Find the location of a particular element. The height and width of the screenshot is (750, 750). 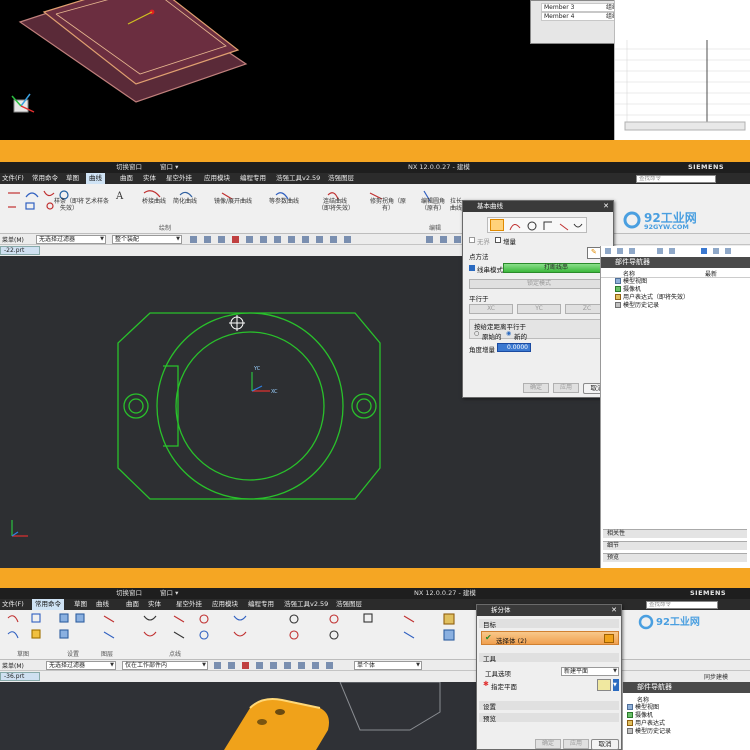

infinite-checkbox is located at coordinates (472, 240).